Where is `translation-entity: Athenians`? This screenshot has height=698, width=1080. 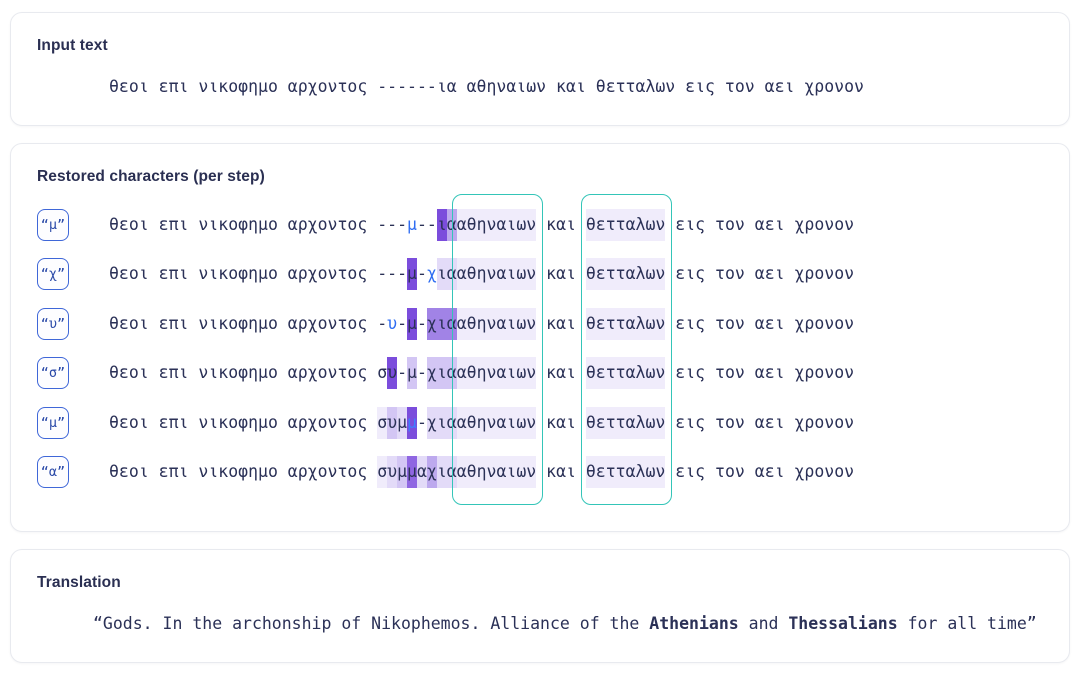 translation-entity: Athenians is located at coordinates (694, 623).